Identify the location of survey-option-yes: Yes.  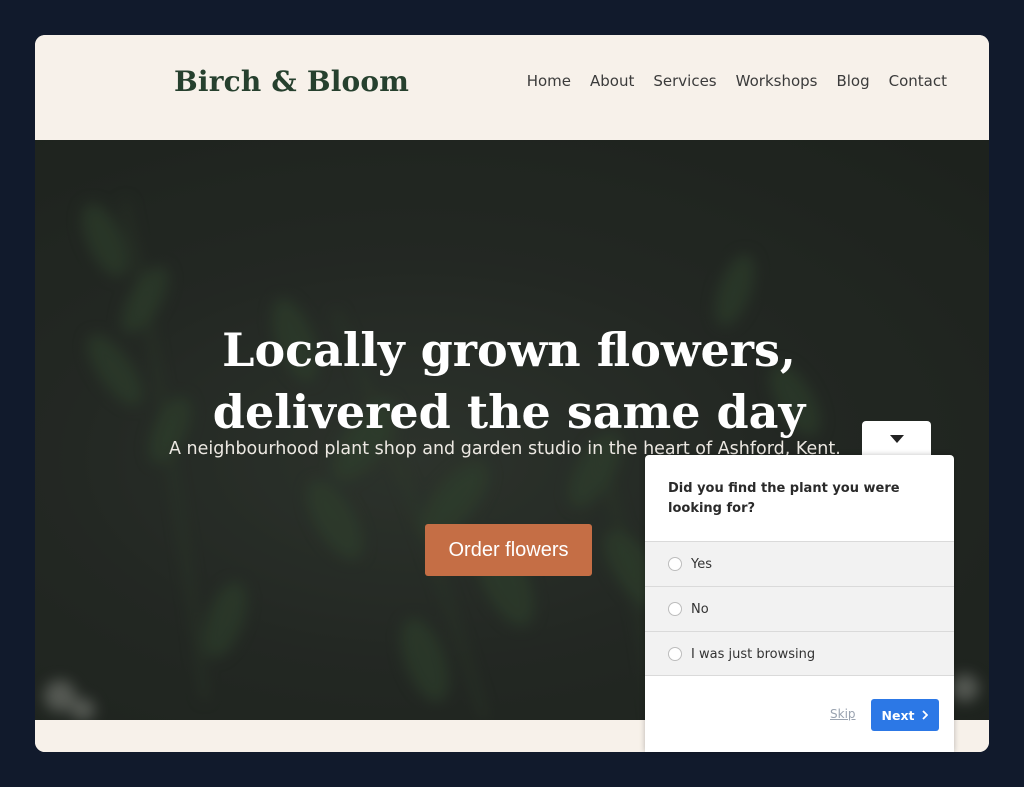
(799, 563).